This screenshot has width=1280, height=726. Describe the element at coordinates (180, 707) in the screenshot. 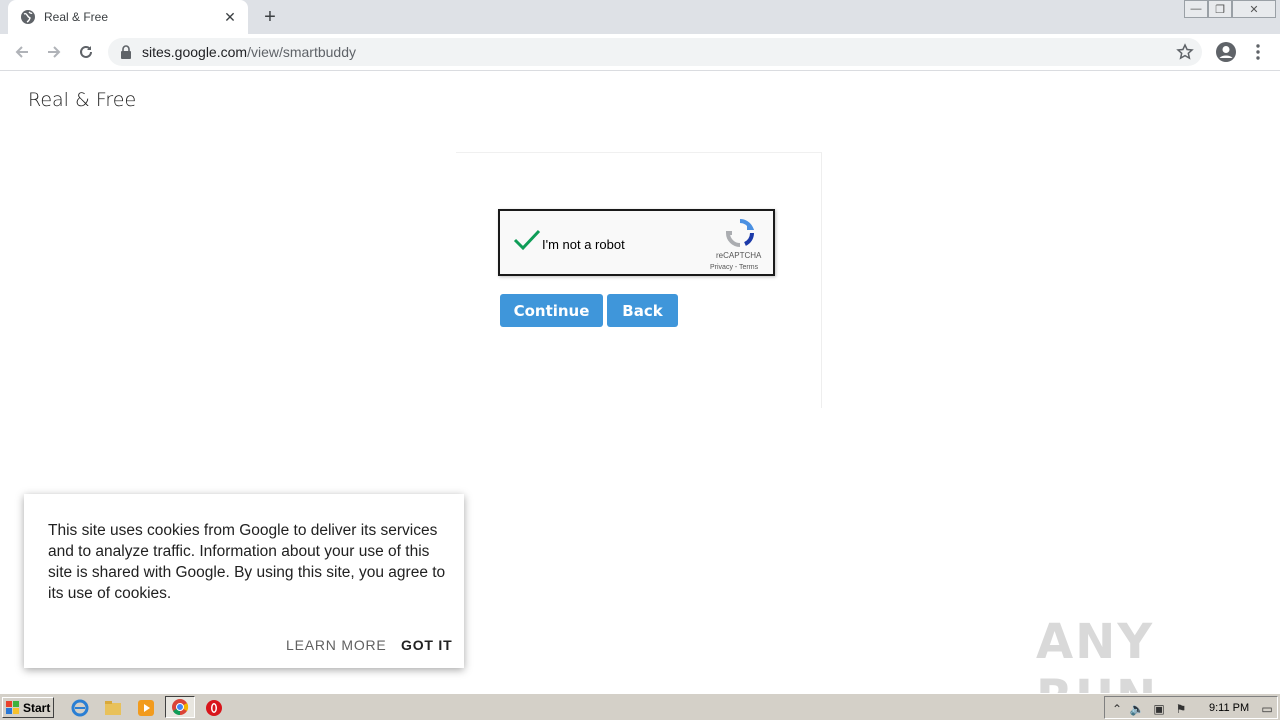

I see `chrome-taskbar-icon` at that location.